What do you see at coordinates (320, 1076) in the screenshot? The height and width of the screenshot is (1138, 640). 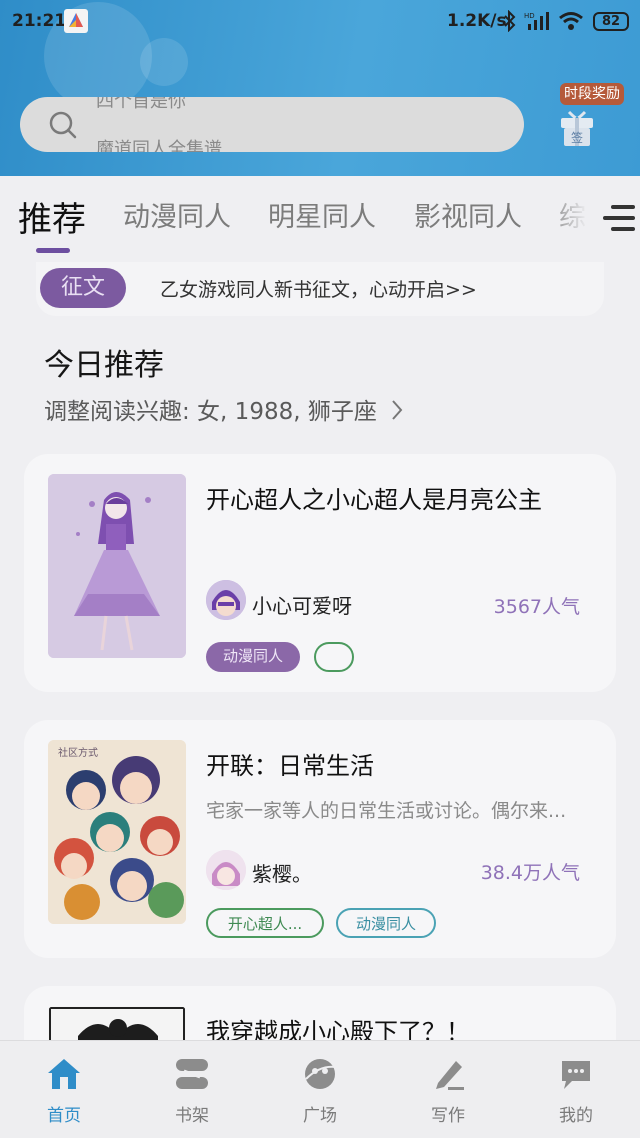 I see `plaza-icon` at bounding box center [320, 1076].